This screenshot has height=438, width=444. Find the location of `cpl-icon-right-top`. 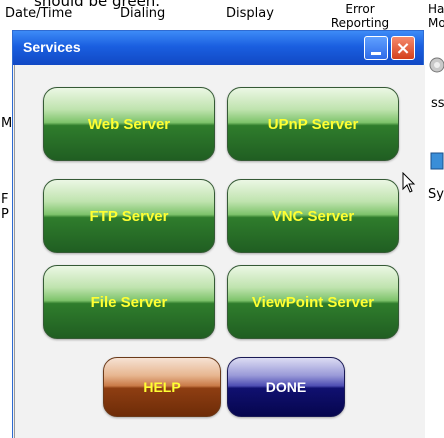

cpl-icon-right-top is located at coordinates (436, 65).